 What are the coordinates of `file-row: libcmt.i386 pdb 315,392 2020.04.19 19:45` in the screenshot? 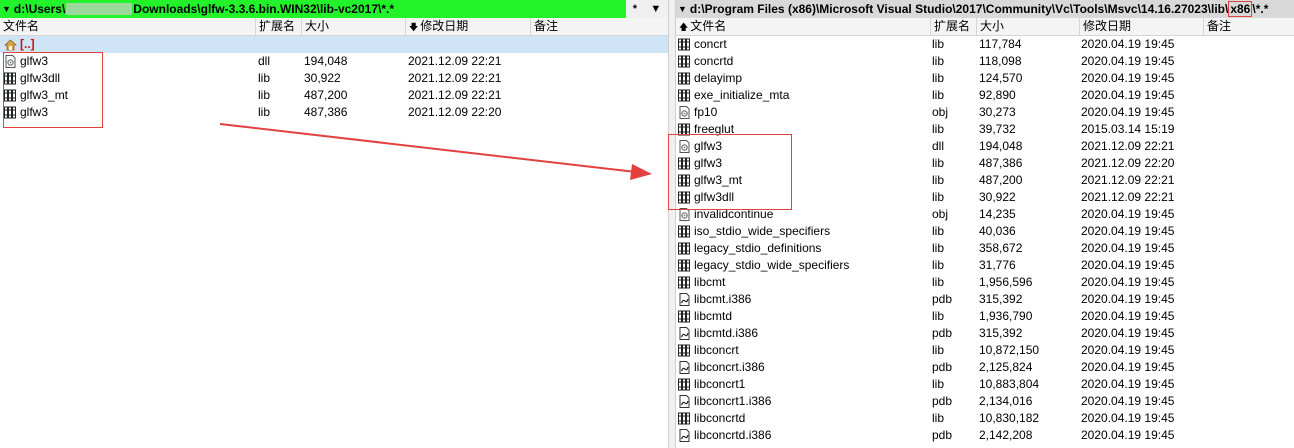 It's located at (985, 299).